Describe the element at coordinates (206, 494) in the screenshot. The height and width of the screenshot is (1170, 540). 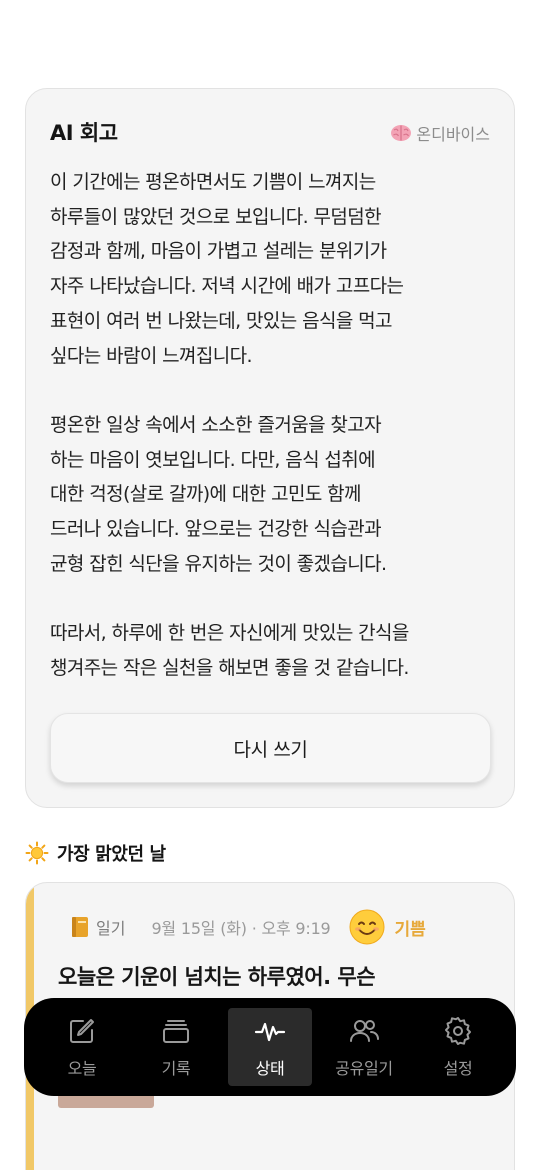
I see `retro-line: 대한 걱정(살로 갈까)에 대한 고민도 함께` at that location.